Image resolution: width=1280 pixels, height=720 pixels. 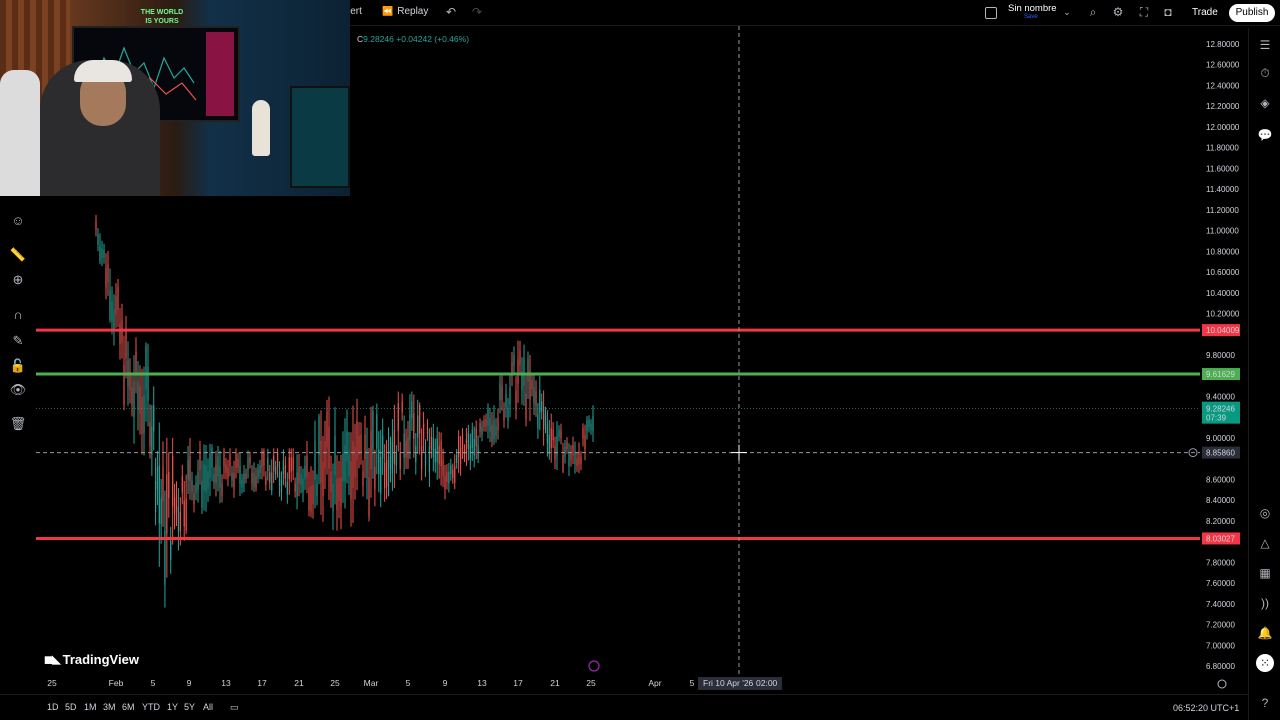 I want to click on price-tick-label: 12.00000, so click(x=1223, y=127).